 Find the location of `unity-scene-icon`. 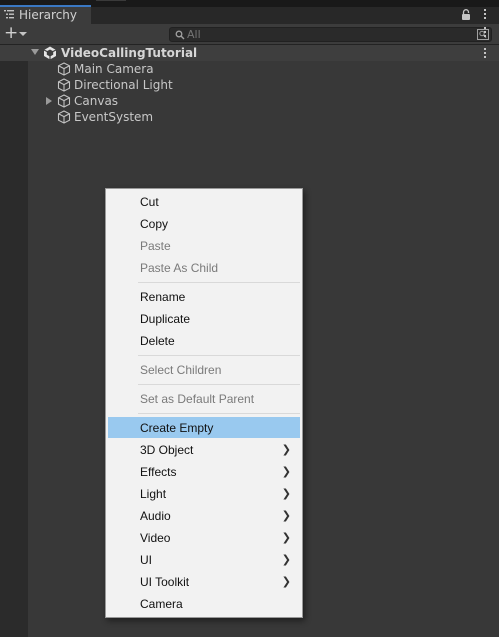

unity-scene-icon is located at coordinates (50, 53).